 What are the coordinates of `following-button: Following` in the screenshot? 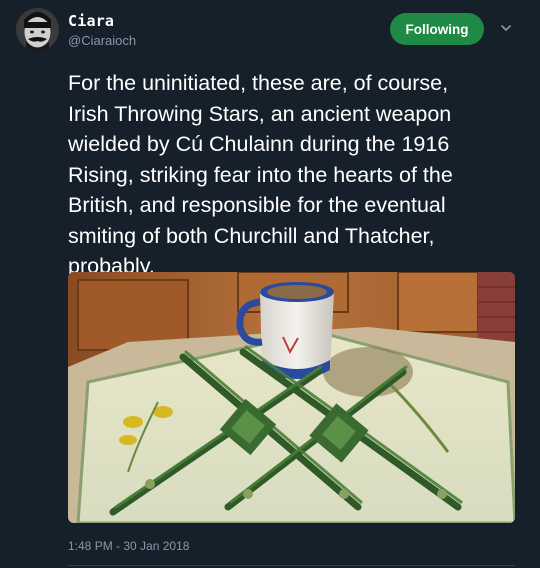 It's located at (437, 29).